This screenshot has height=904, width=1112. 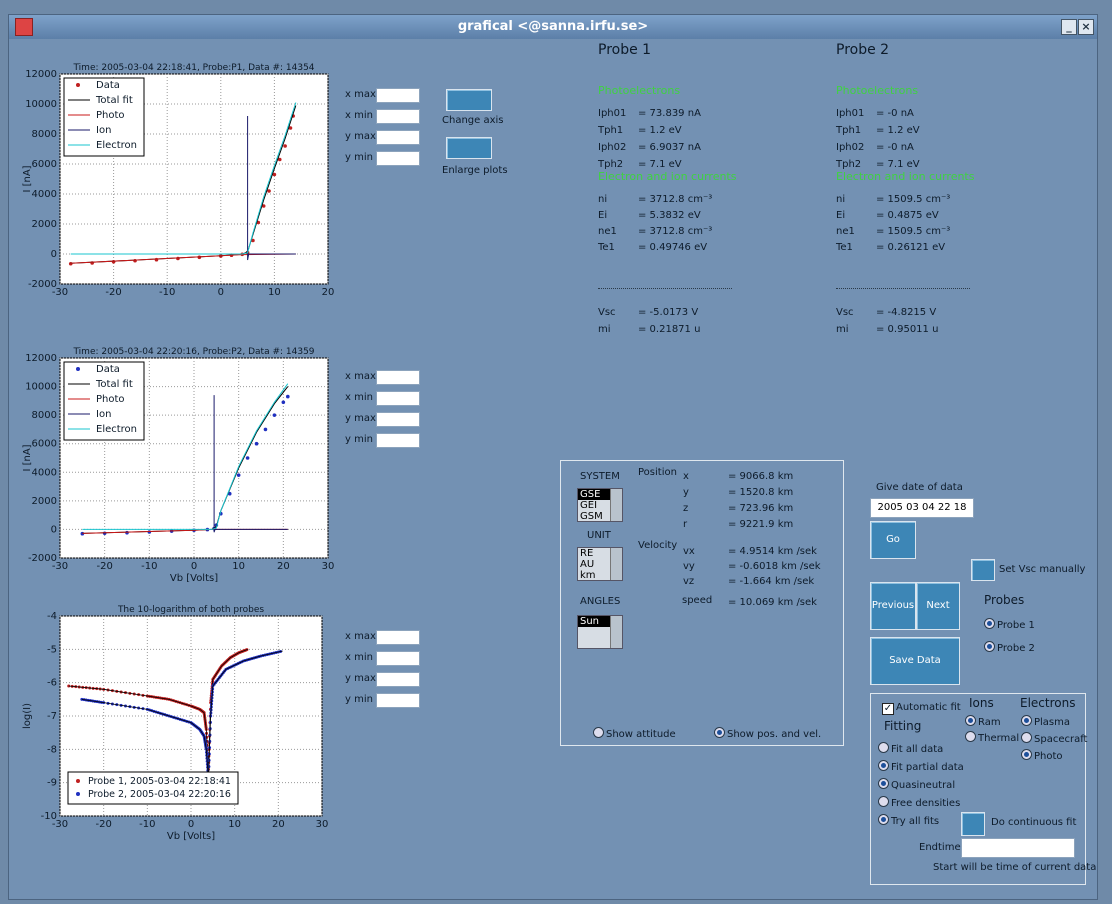 What do you see at coordinates (1069, 27) in the screenshot?
I see `minimize-button: _` at bounding box center [1069, 27].